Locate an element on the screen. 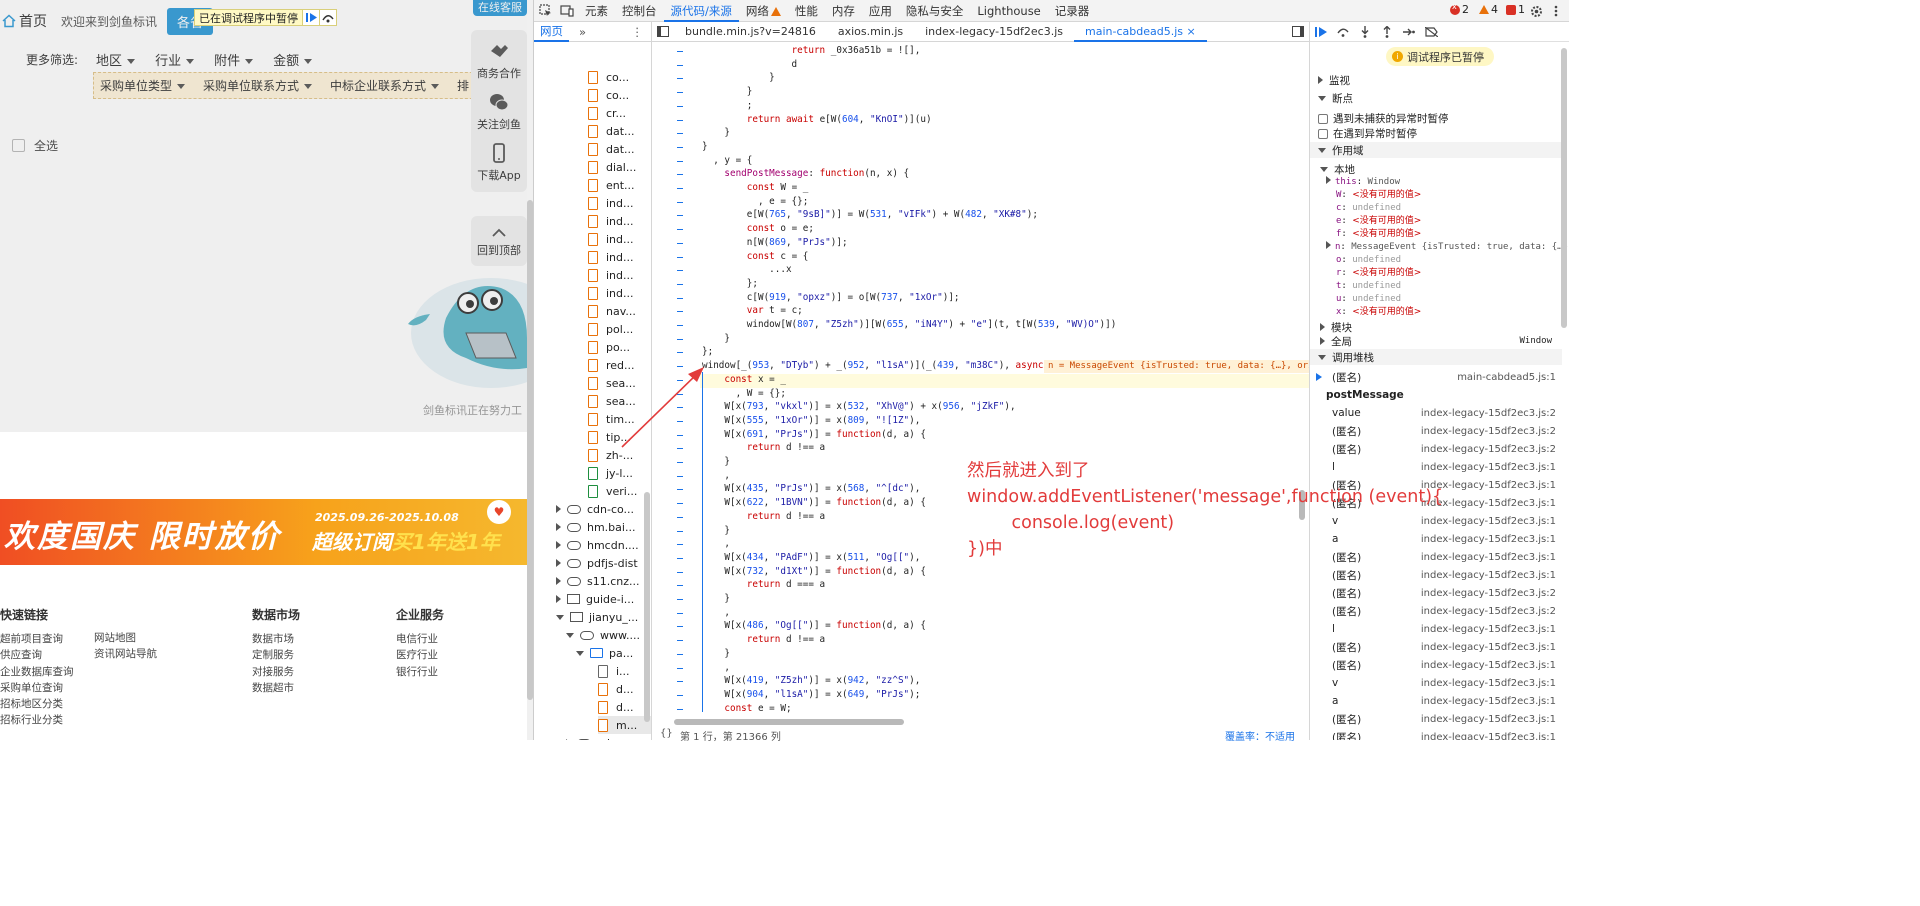 The height and width of the screenshot is (906, 1920). navigator-menu-icon: ⋮ is located at coordinates (638, 32).